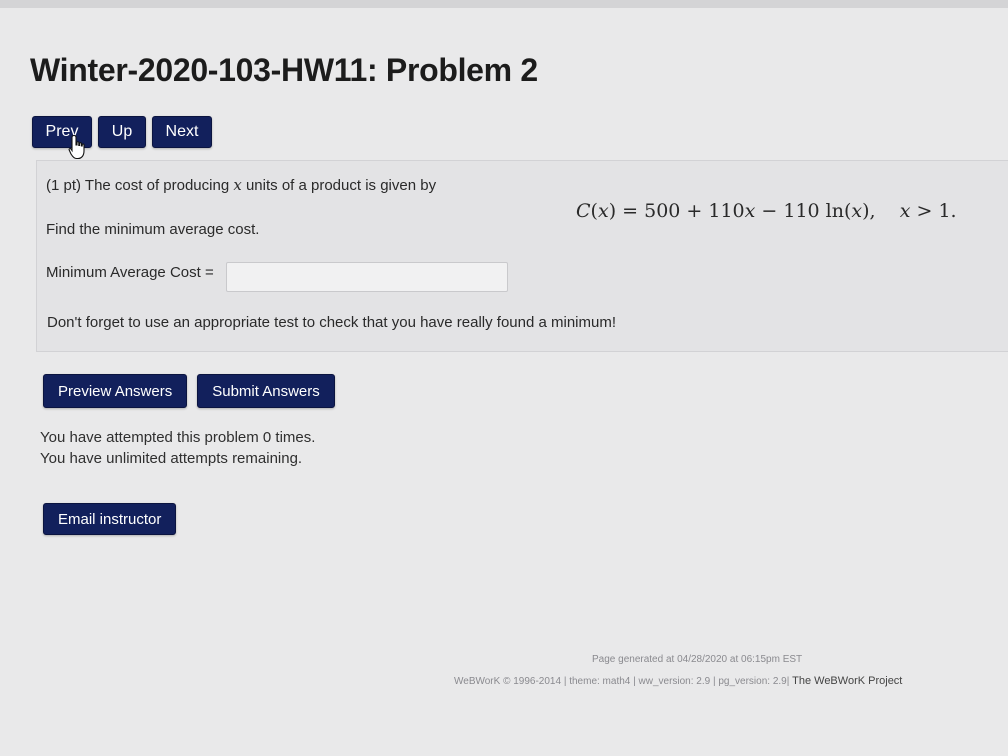  I want to click on answer-label: Minimum Average Cost =, so click(130, 272).